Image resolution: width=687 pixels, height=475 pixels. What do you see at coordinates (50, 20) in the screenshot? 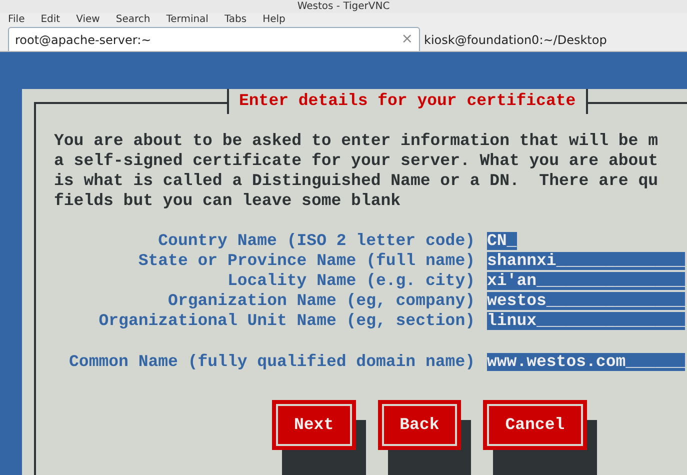
I see `menu-item: Edit` at bounding box center [50, 20].